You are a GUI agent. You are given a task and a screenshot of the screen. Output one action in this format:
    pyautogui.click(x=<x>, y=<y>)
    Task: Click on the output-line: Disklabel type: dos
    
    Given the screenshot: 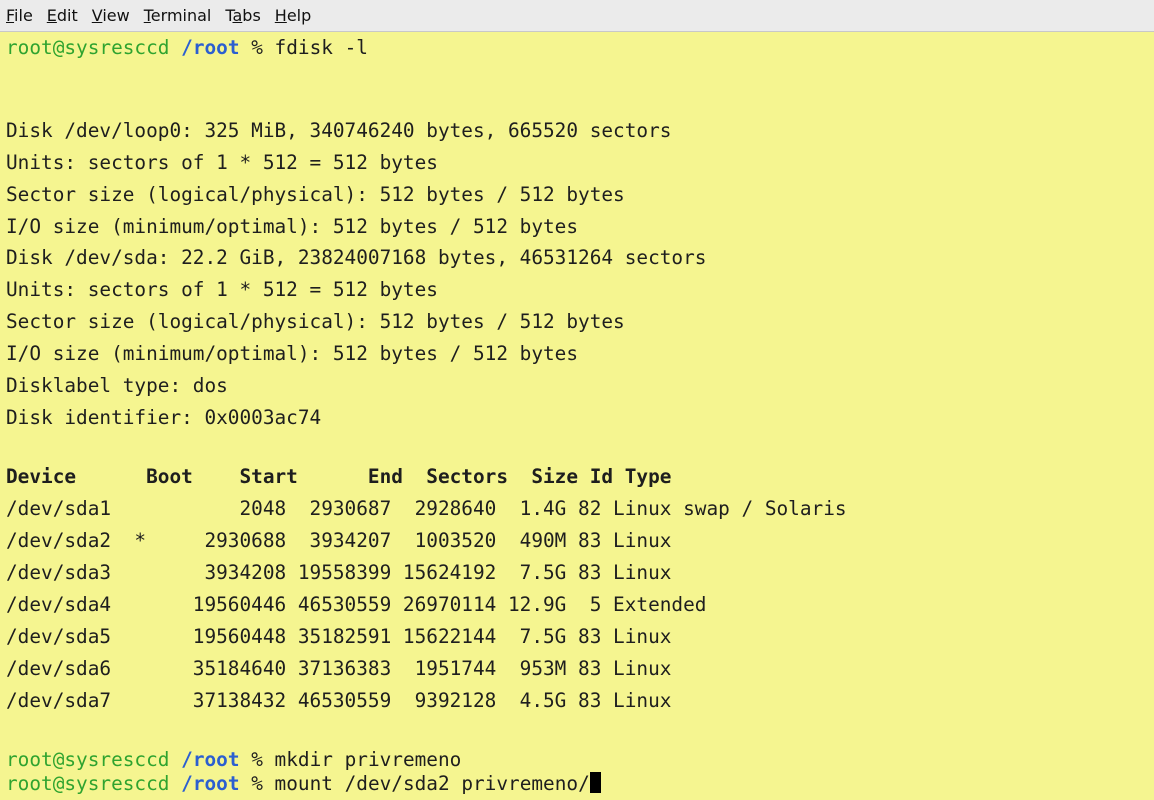 What is the action you would take?
    pyautogui.click(x=117, y=385)
    